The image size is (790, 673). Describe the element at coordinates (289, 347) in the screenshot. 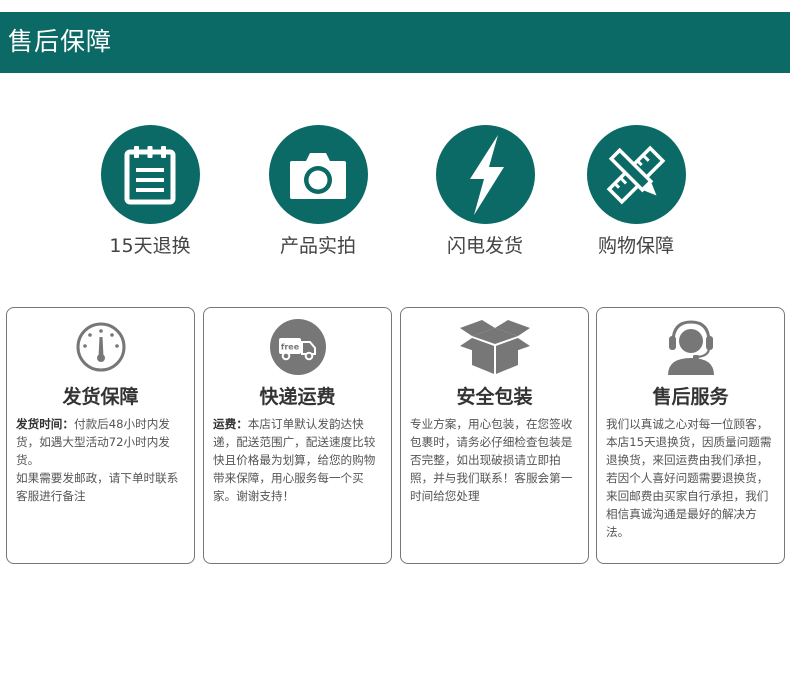

I see `free-badge-text: free` at that location.